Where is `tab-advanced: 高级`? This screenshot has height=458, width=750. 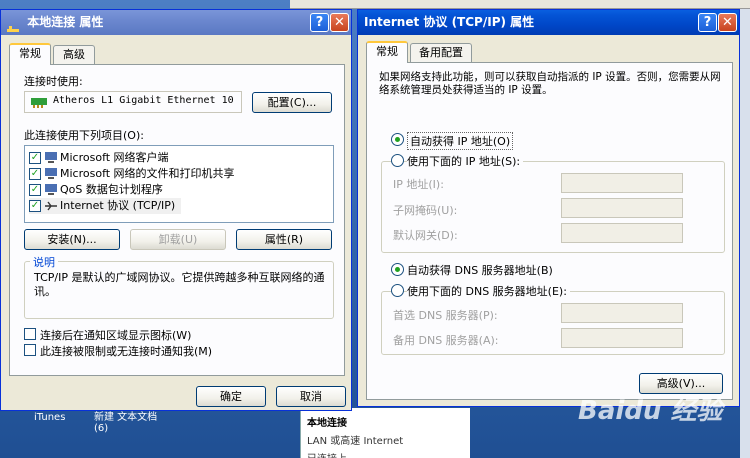 tab-advanced: 高级 is located at coordinates (74, 55).